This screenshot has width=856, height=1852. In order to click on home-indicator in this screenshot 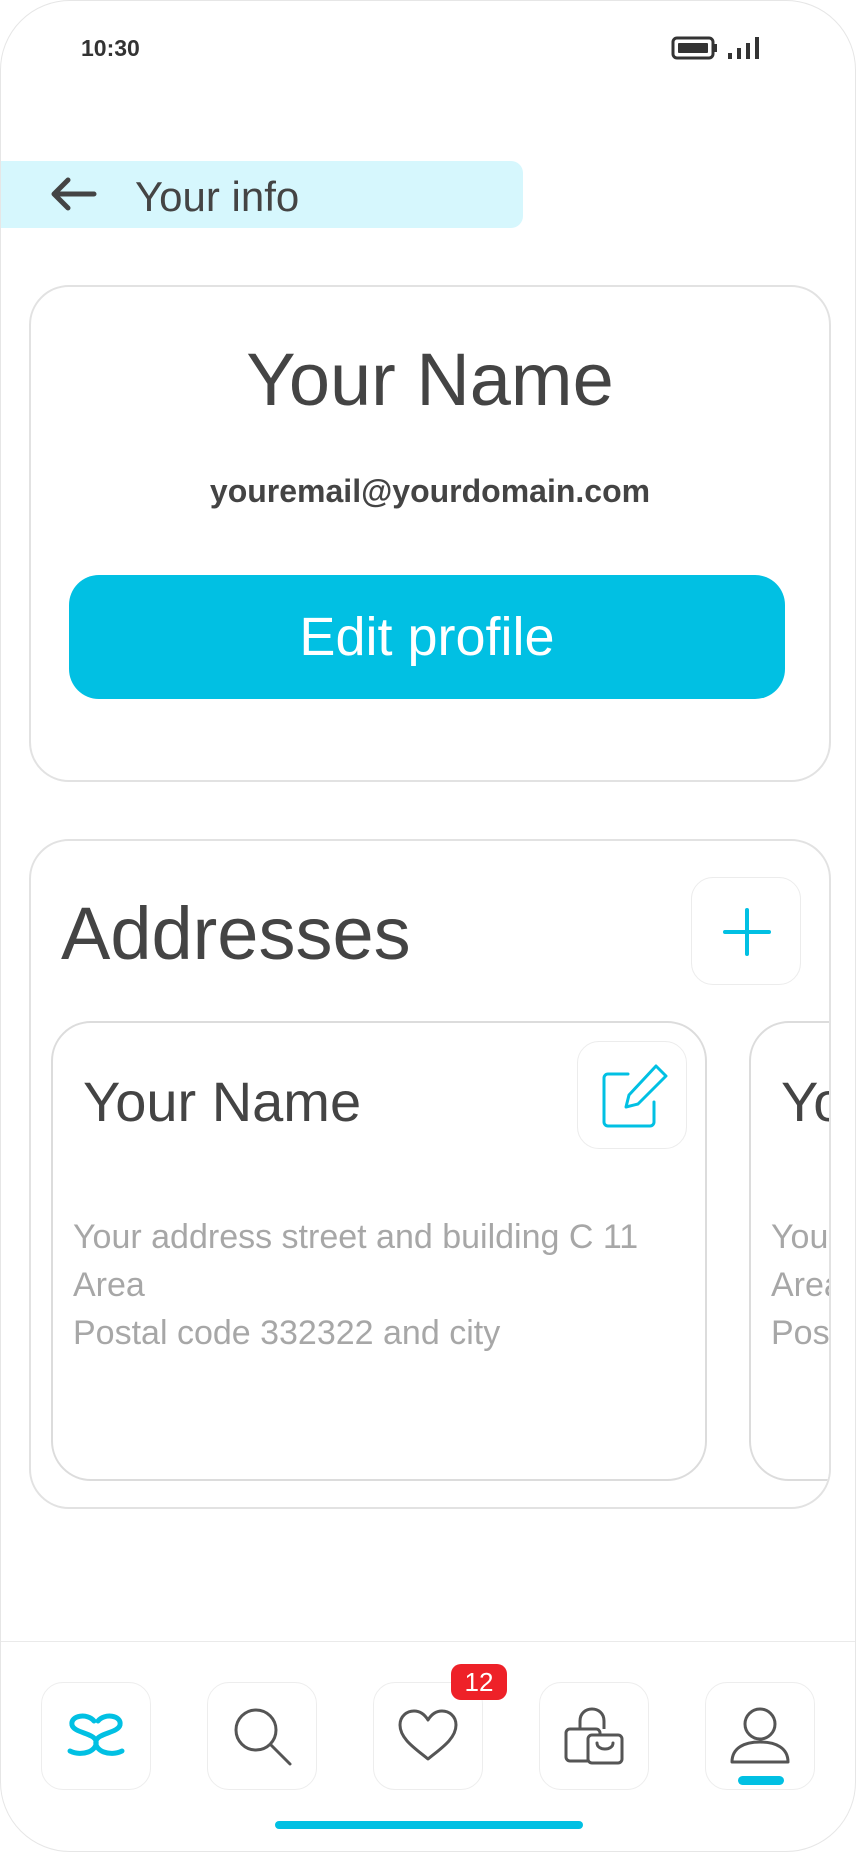, I will do `click(429, 1825)`.